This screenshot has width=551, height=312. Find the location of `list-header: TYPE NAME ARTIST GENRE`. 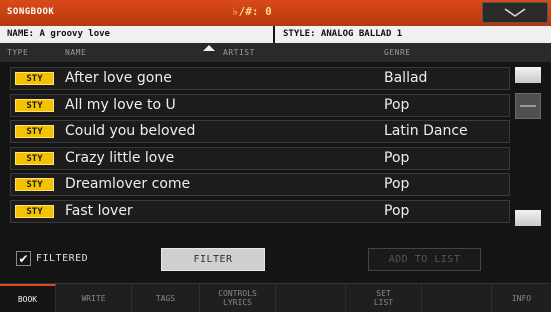

list-header: TYPE NAME ARTIST GENRE is located at coordinates (275, 52).